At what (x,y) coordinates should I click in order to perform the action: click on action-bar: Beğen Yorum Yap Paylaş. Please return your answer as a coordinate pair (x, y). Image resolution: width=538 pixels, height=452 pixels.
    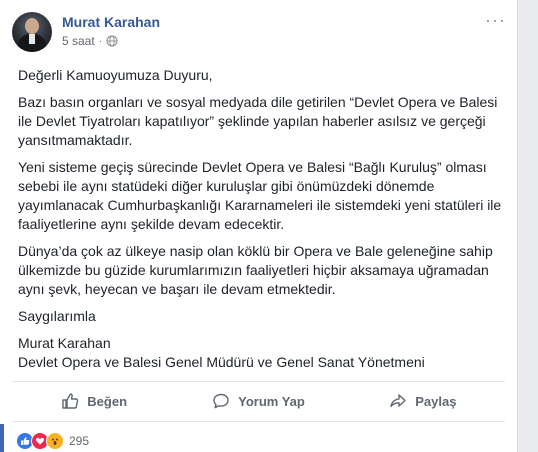
    Looking at the image, I should click on (258, 401).